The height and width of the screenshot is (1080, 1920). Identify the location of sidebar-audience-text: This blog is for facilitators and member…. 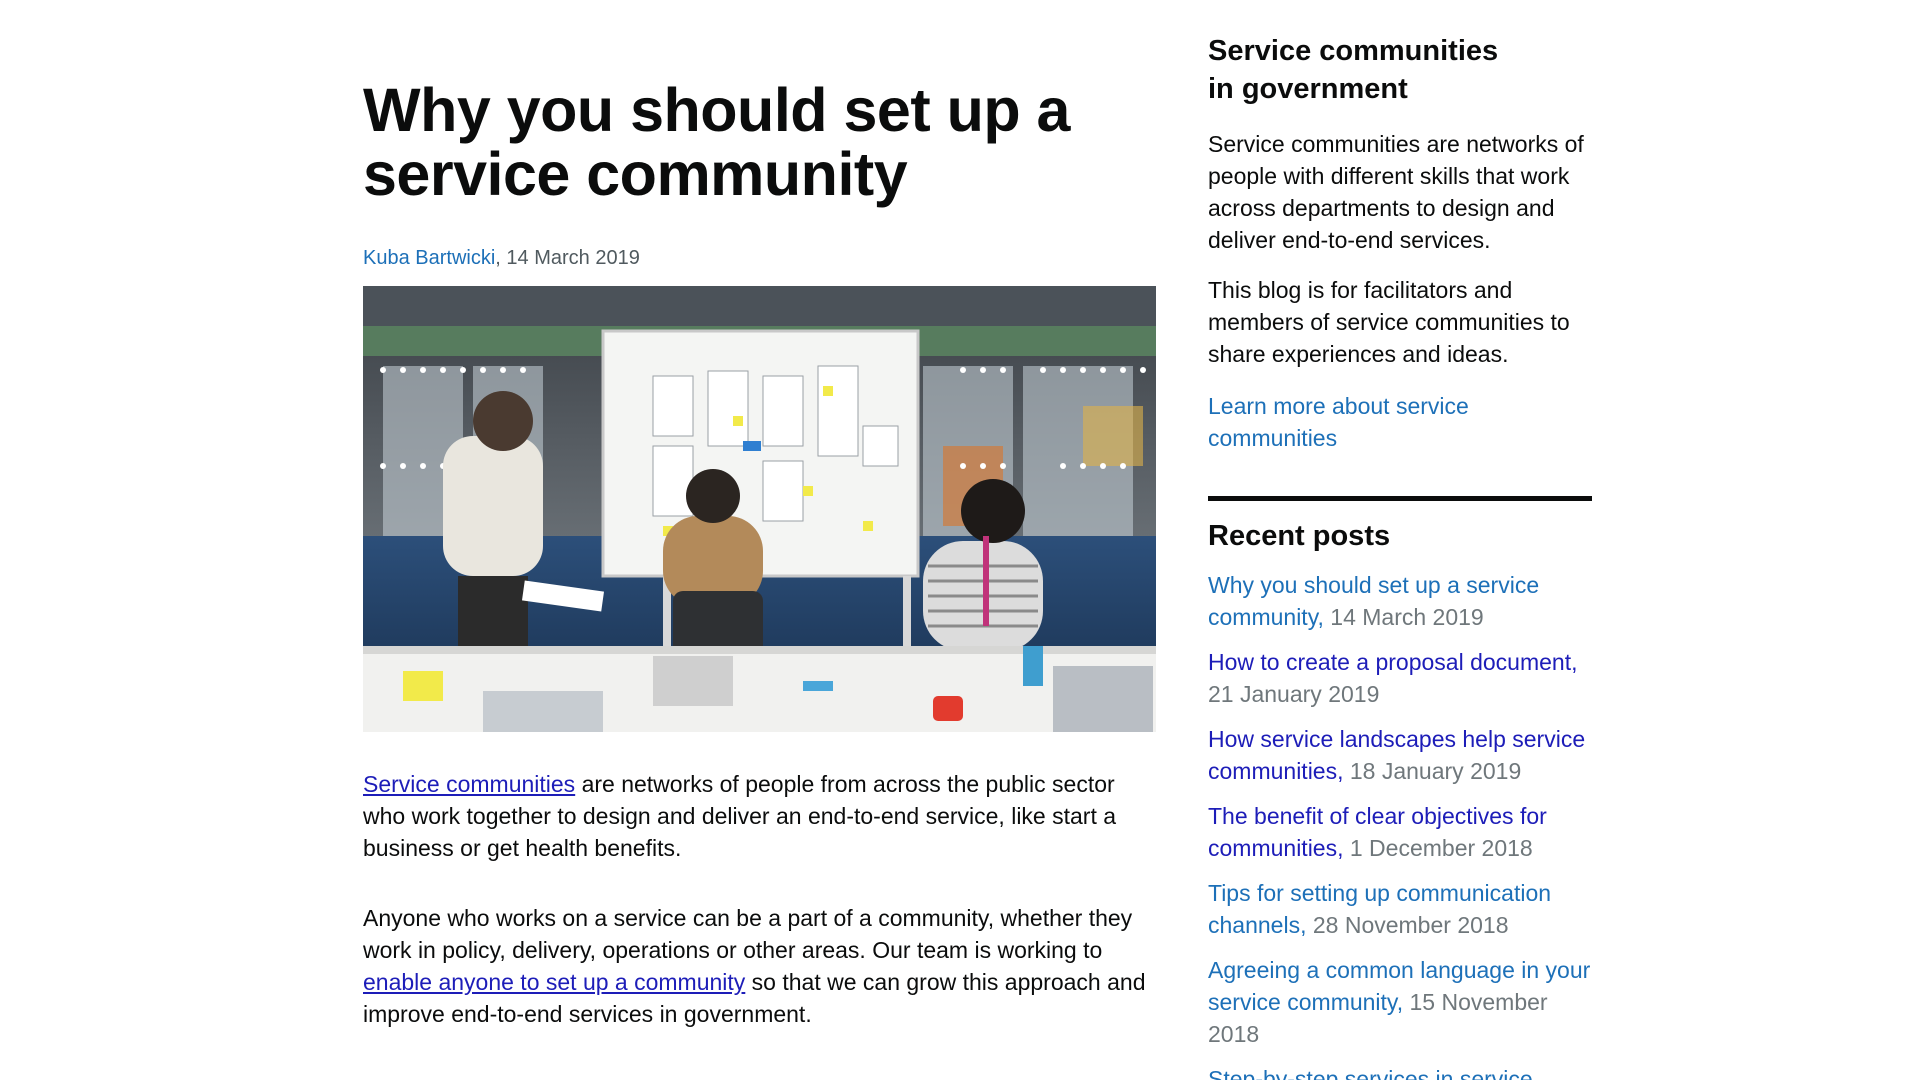
(1389, 322).